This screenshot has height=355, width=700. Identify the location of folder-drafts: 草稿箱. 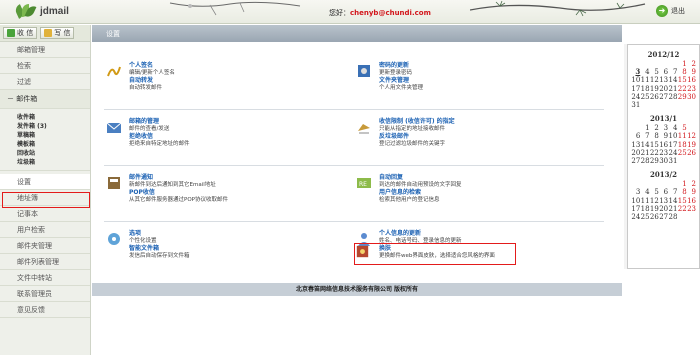
(53, 135).